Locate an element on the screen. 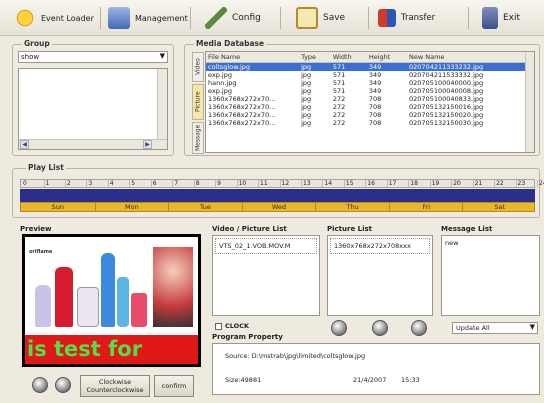 The image size is (544, 403). message-list: new is located at coordinates (490, 275).